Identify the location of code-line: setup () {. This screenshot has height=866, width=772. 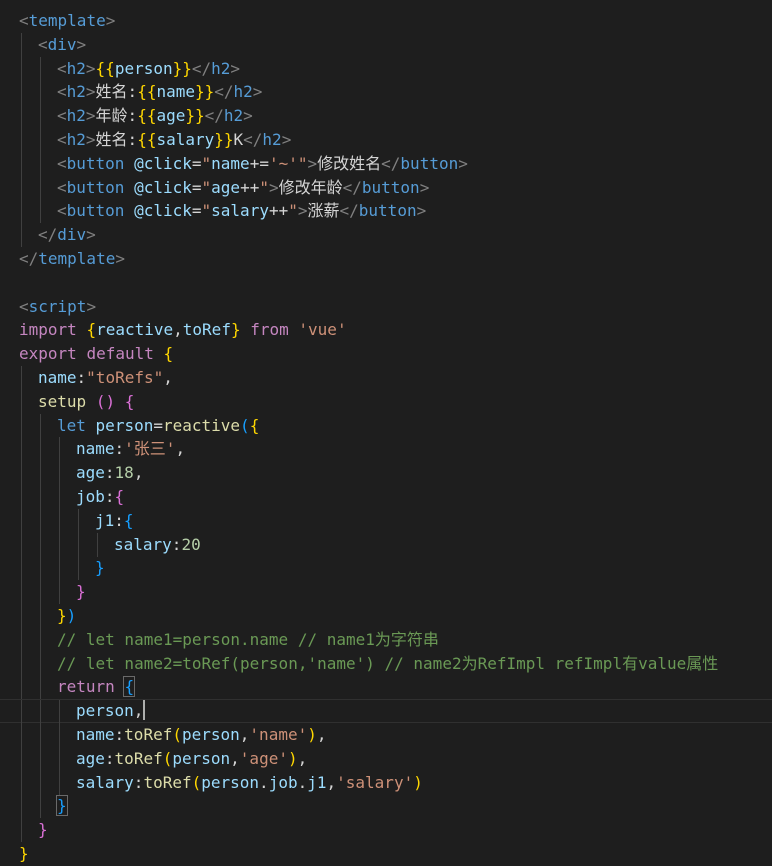
(386, 401).